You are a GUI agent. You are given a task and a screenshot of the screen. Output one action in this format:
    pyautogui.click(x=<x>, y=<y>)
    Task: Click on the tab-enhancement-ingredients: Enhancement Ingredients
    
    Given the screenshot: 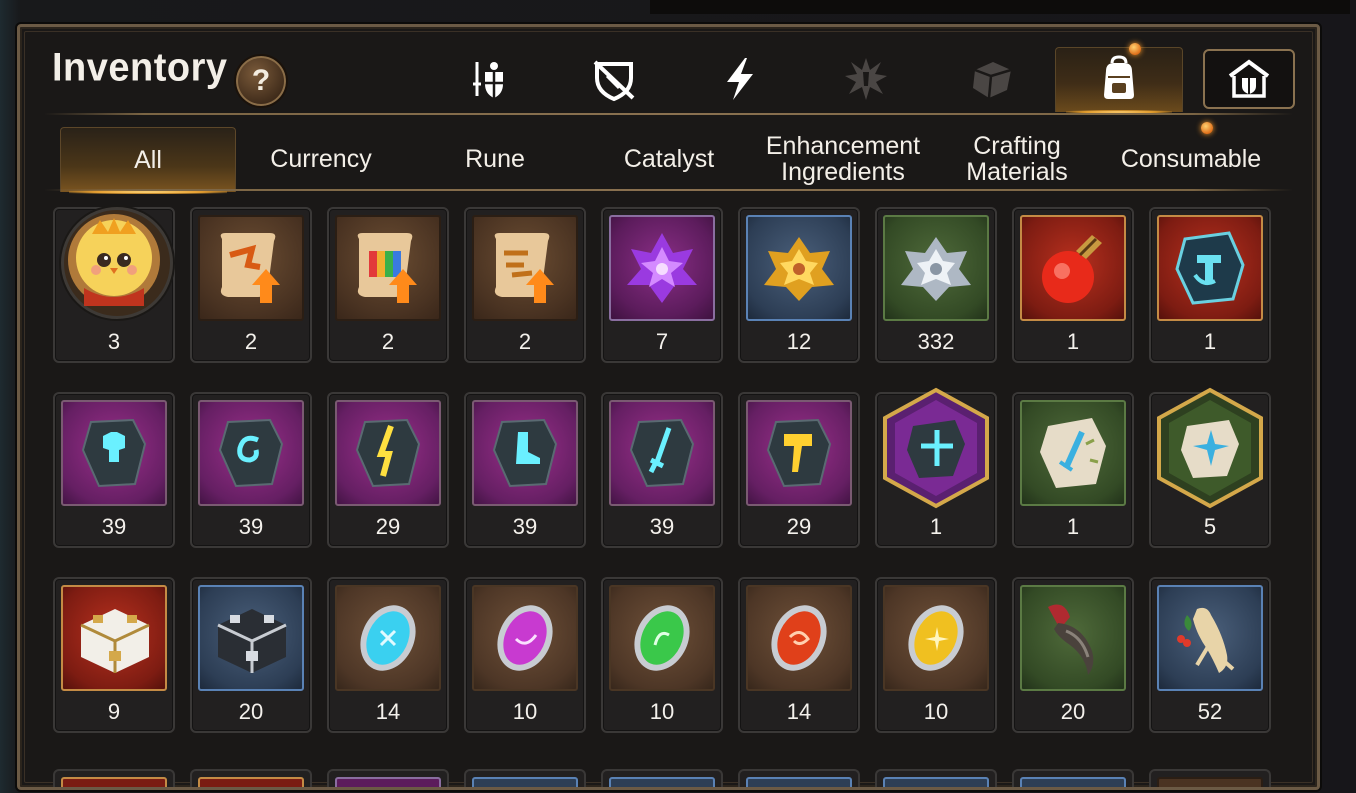 What is the action you would take?
    pyautogui.click(x=843, y=159)
    